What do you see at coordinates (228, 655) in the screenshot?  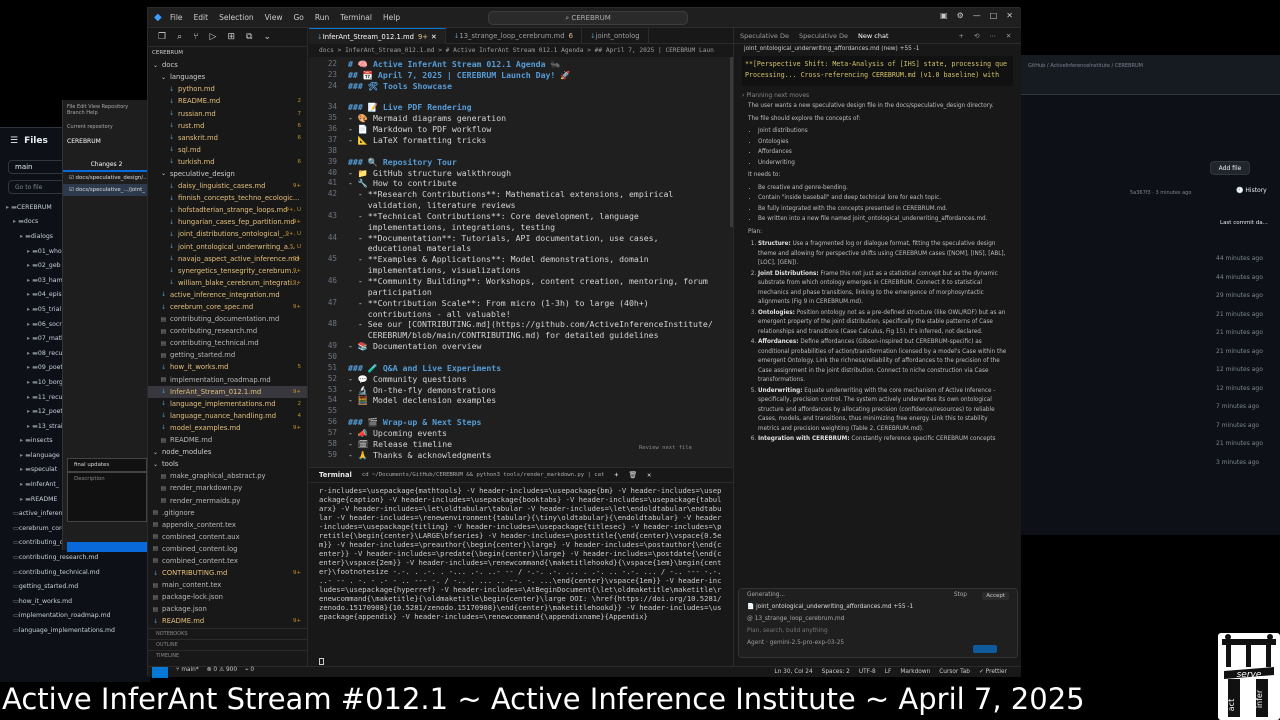 I see `explorer-section-timeline: TIMELINE` at bounding box center [228, 655].